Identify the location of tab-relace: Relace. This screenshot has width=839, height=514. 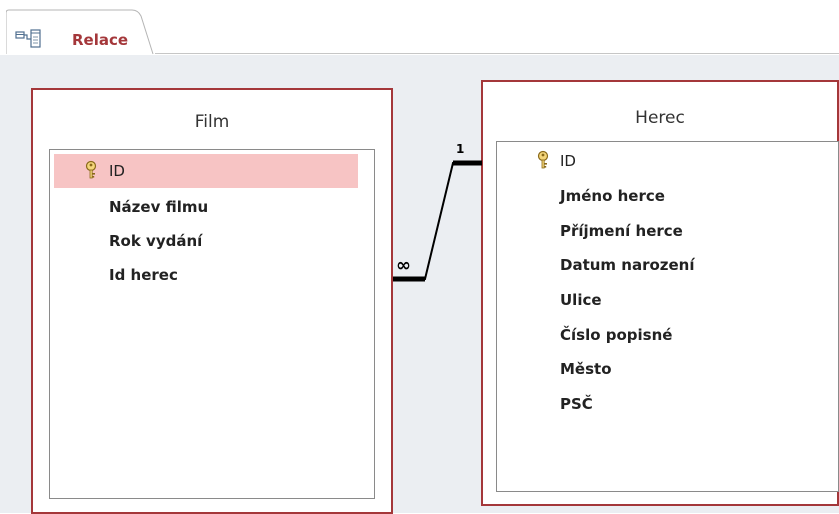
(81, 32).